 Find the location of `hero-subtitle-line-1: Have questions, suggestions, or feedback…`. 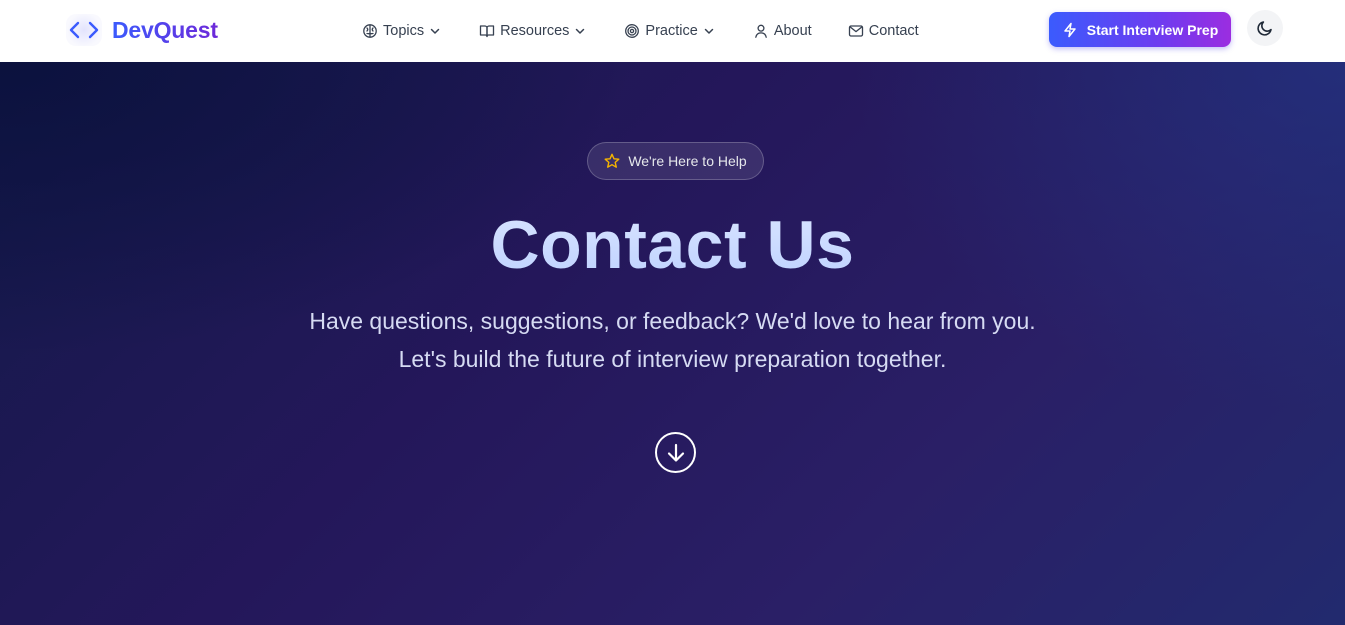

hero-subtitle-line-1: Have questions, suggestions, or feedback… is located at coordinates (672, 321).